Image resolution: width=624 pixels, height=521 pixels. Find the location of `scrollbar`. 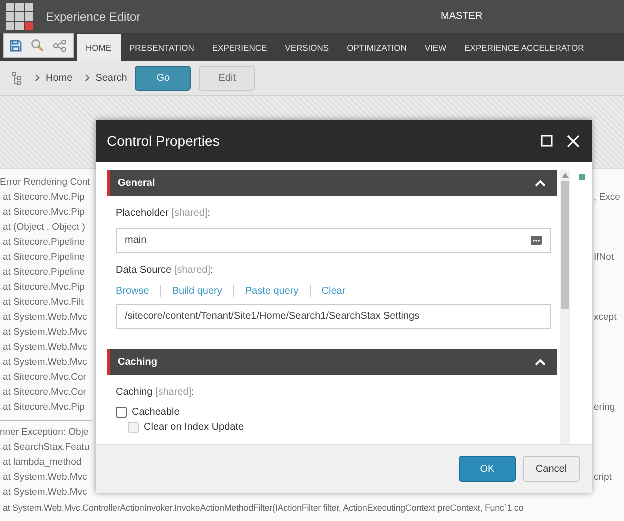

scrollbar is located at coordinates (565, 307).